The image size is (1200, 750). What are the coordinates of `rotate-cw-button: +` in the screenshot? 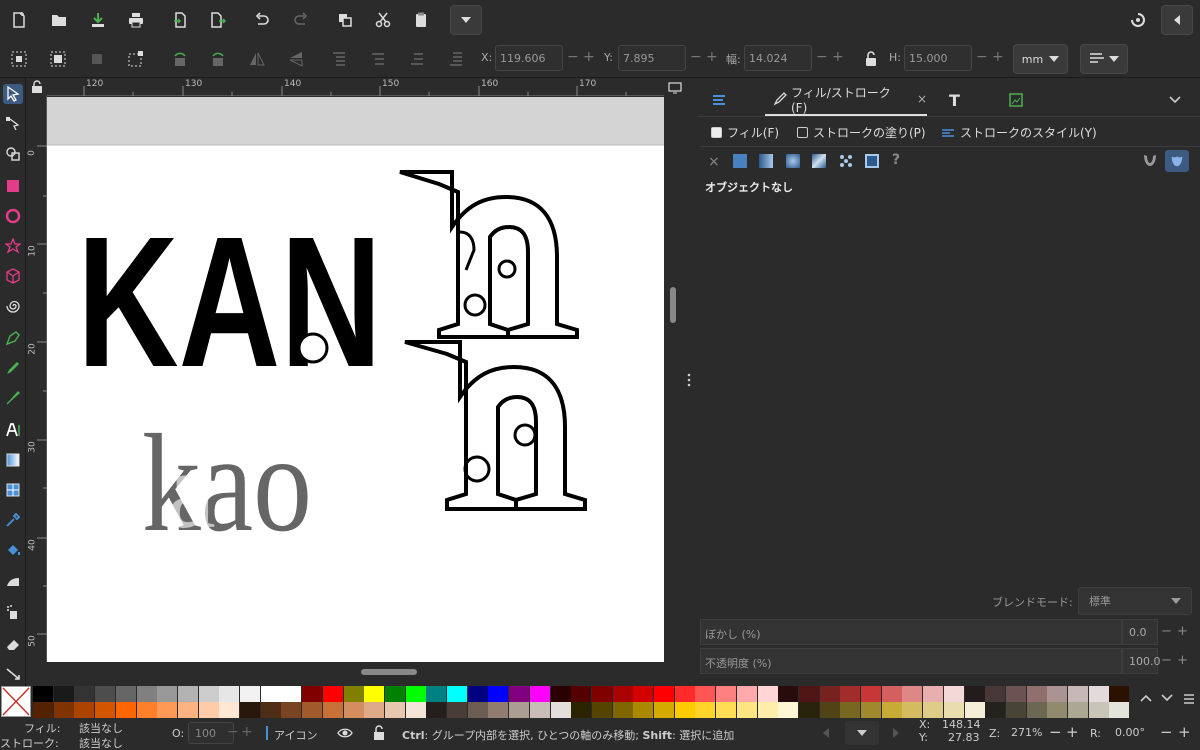 It's located at (1184, 732).